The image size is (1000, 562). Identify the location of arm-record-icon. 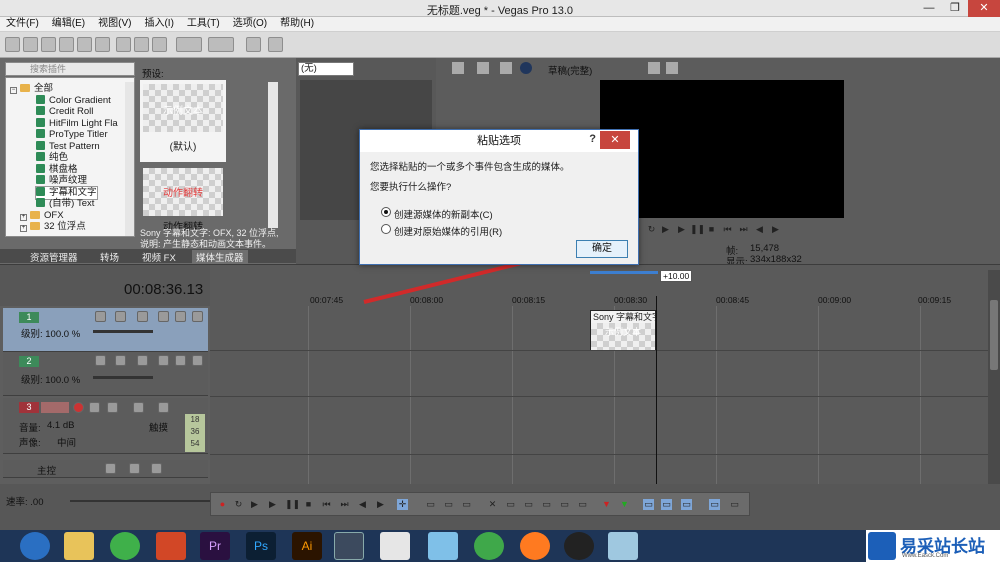
(78, 407).